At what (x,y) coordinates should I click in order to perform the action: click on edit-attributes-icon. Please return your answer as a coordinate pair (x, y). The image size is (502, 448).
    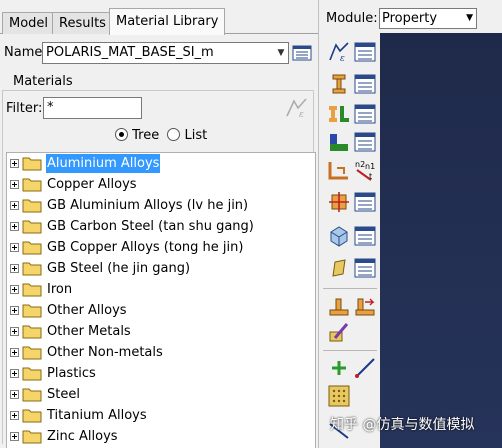
    Looking at the image, I should click on (339, 332).